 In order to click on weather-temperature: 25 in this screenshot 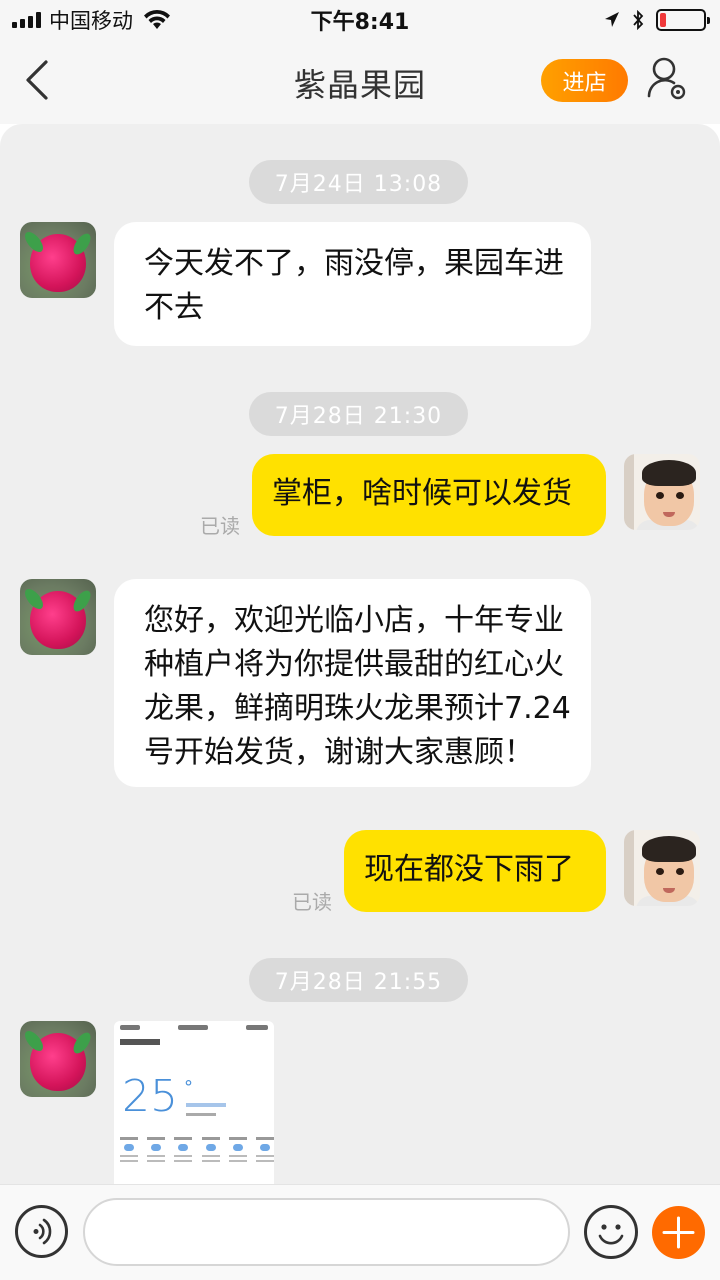, I will do `click(150, 1096)`.